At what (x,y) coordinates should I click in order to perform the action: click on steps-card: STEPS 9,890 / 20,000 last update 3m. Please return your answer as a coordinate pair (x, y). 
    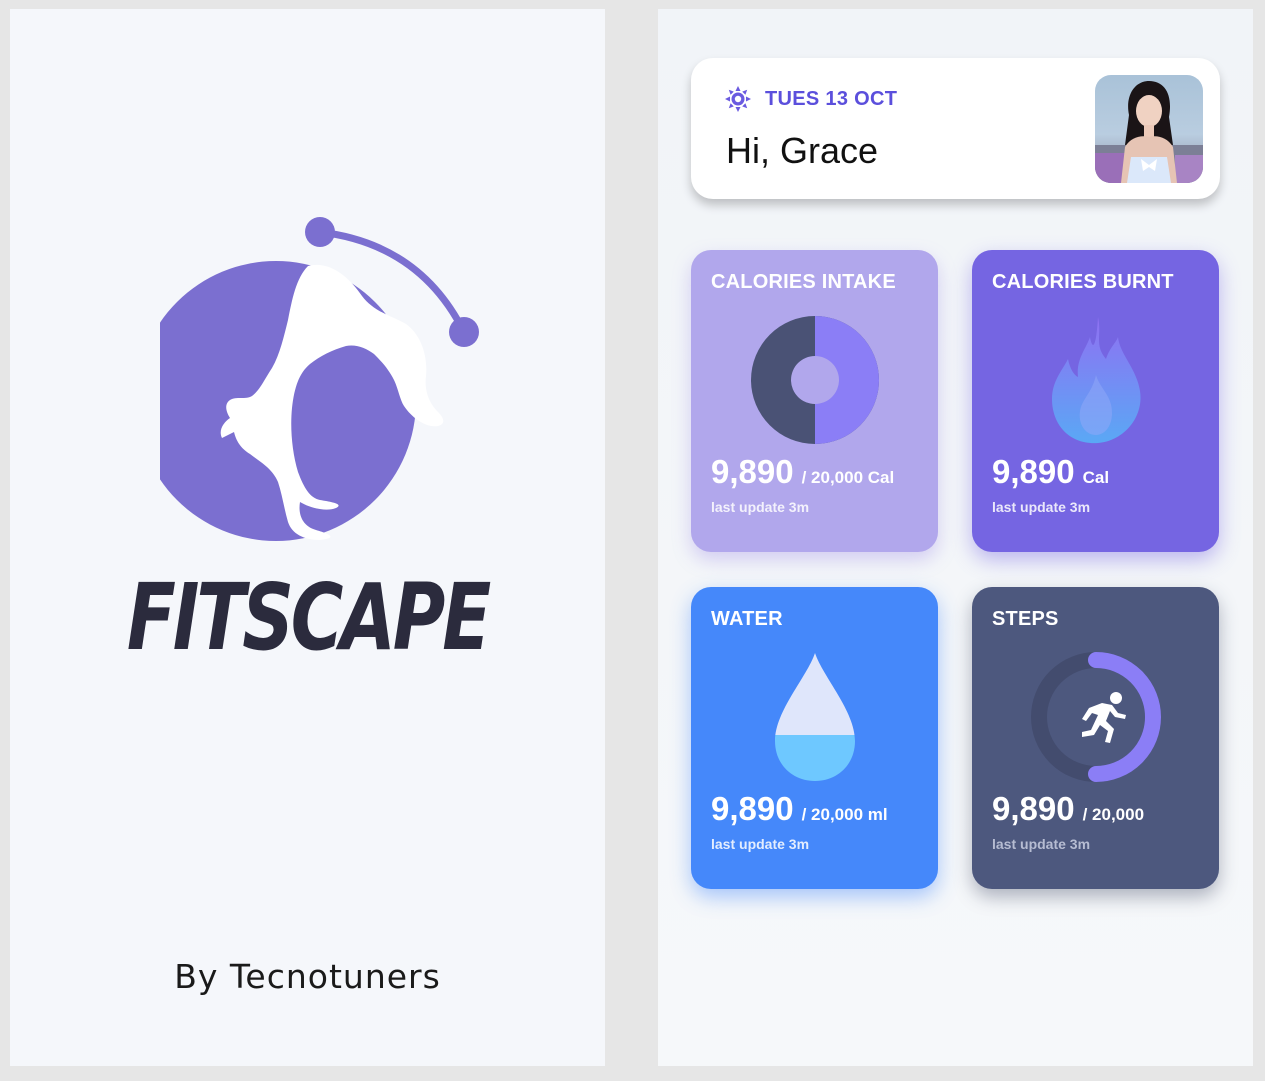
    Looking at the image, I should click on (1095, 738).